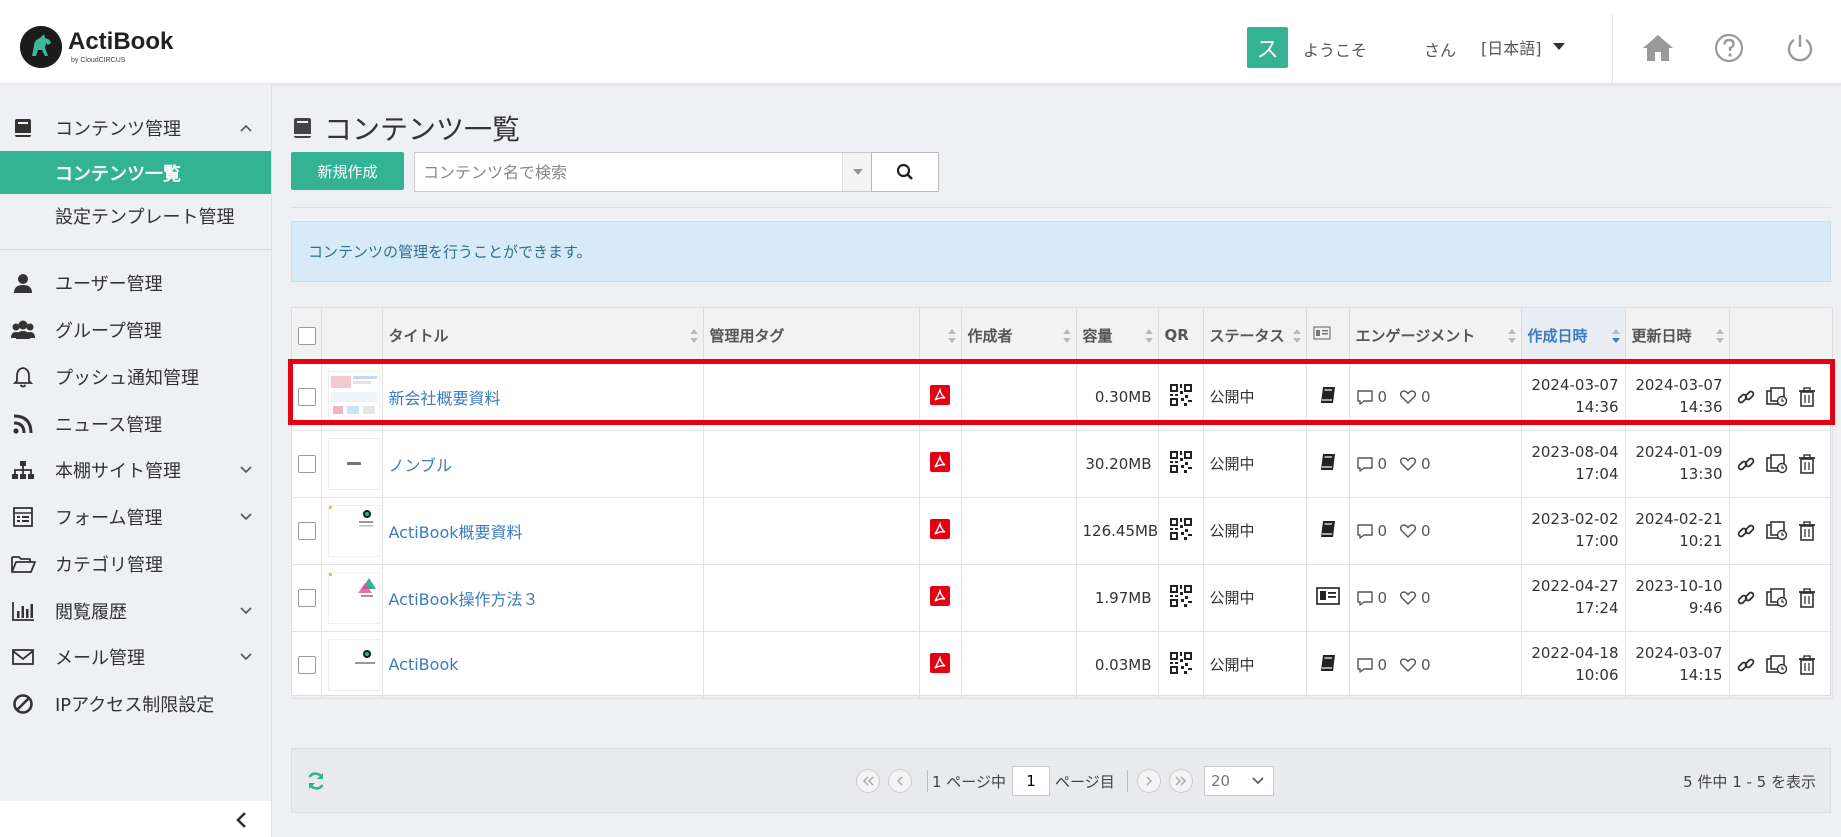 The height and width of the screenshot is (837, 1841). Describe the element at coordinates (347, 171) in the screenshot. I see `new-content-button: 新規作成` at that location.